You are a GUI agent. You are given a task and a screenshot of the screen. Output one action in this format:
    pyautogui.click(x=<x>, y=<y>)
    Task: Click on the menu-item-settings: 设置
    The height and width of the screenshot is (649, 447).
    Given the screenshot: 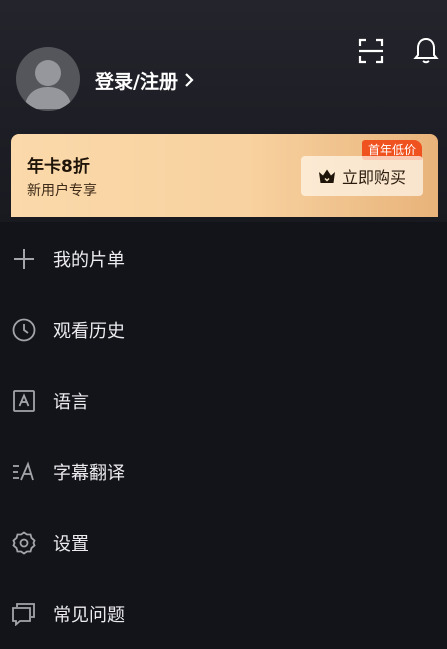 What is the action you would take?
    pyautogui.click(x=223, y=543)
    